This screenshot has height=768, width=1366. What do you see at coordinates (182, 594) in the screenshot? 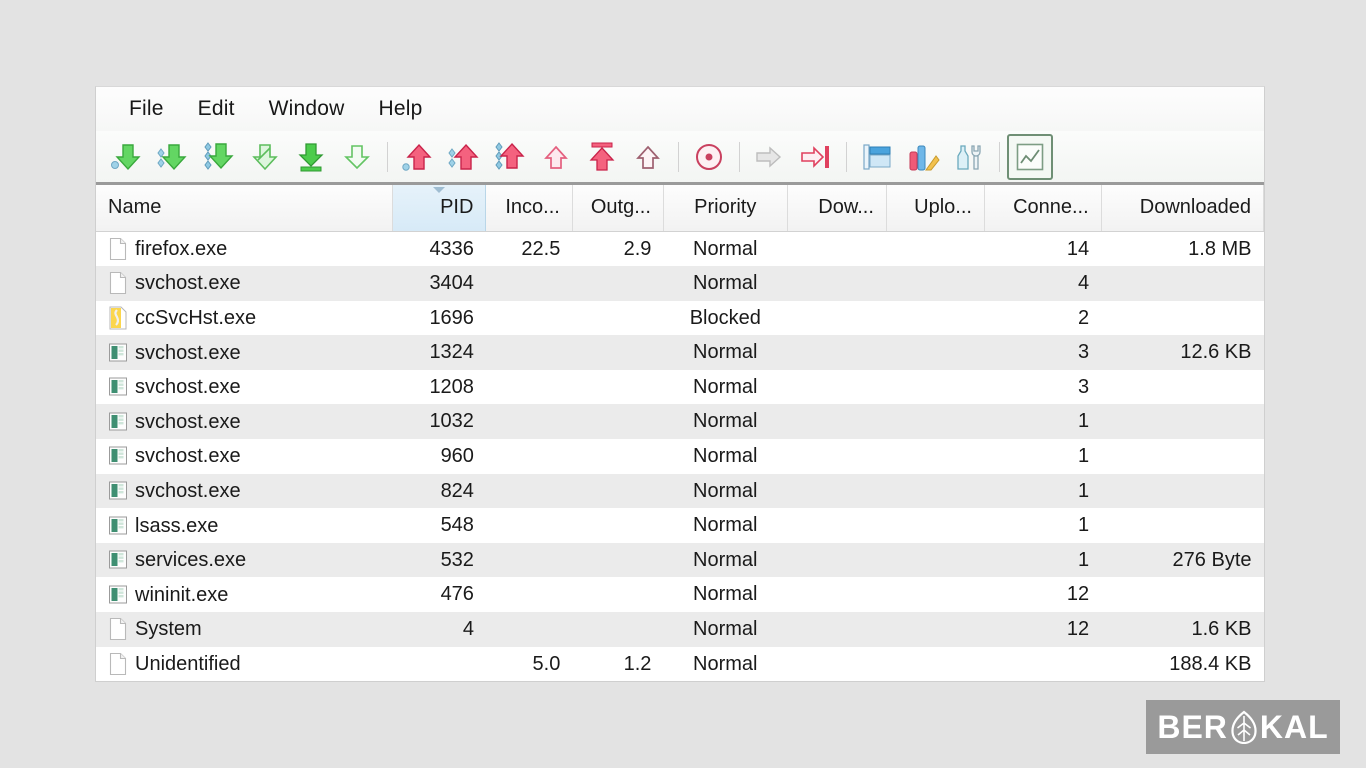
I see `process-name-label: wininit.exe` at bounding box center [182, 594].